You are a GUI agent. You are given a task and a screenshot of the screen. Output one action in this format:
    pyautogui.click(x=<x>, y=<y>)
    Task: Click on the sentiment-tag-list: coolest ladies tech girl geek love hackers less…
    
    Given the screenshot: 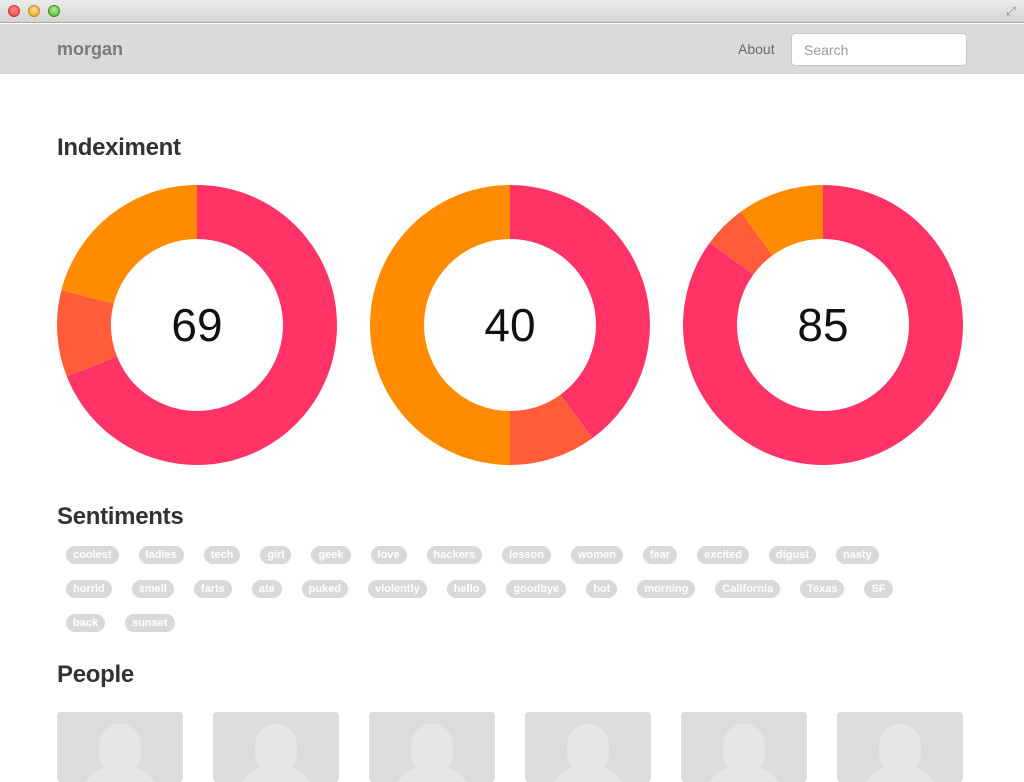 What is the action you would take?
    pyautogui.click(x=506, y=597)
    